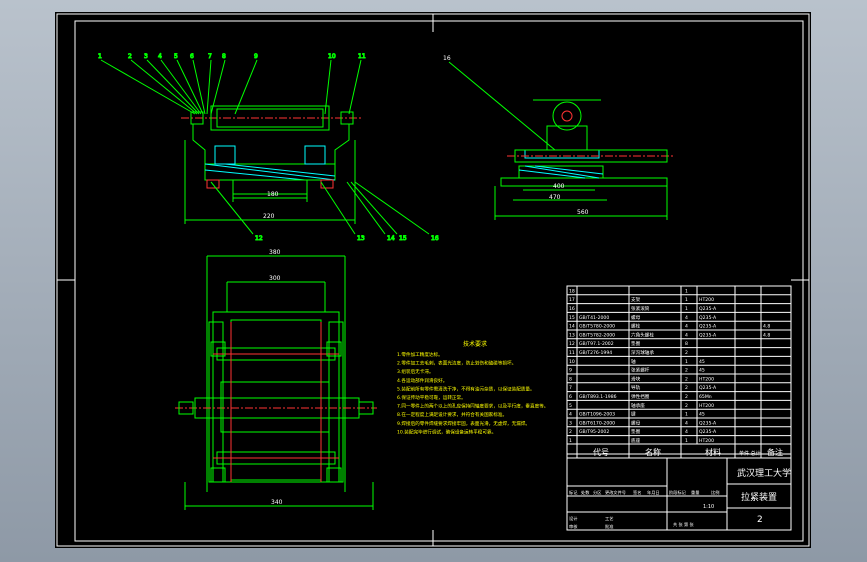 Image resolution: width=867 pixels, height=562 pixels. Describe the element at coordinates (269, 148) in the screenshot. I see `front-view: 180 220 1 2 3 4 5 6 7 8 9 10 11 12 13 14 15 16` at that location.